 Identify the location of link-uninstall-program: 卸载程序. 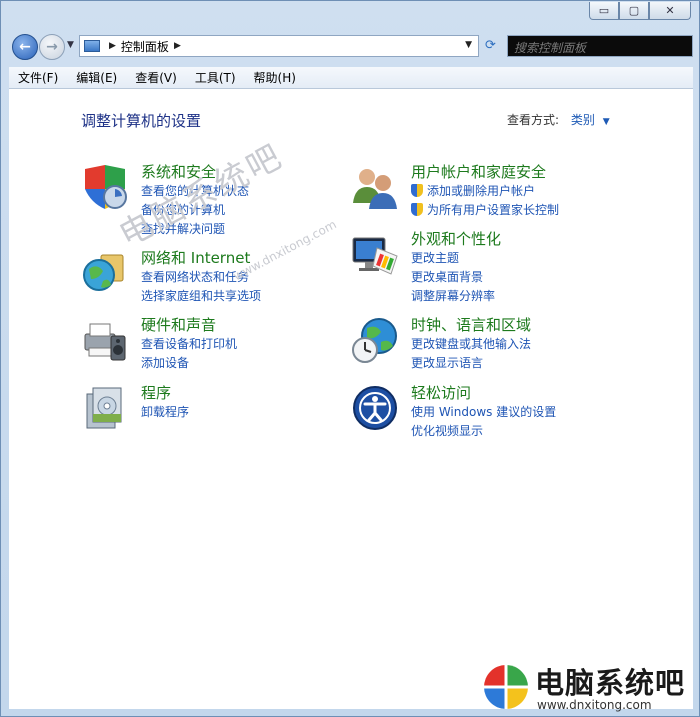
(165, 412).